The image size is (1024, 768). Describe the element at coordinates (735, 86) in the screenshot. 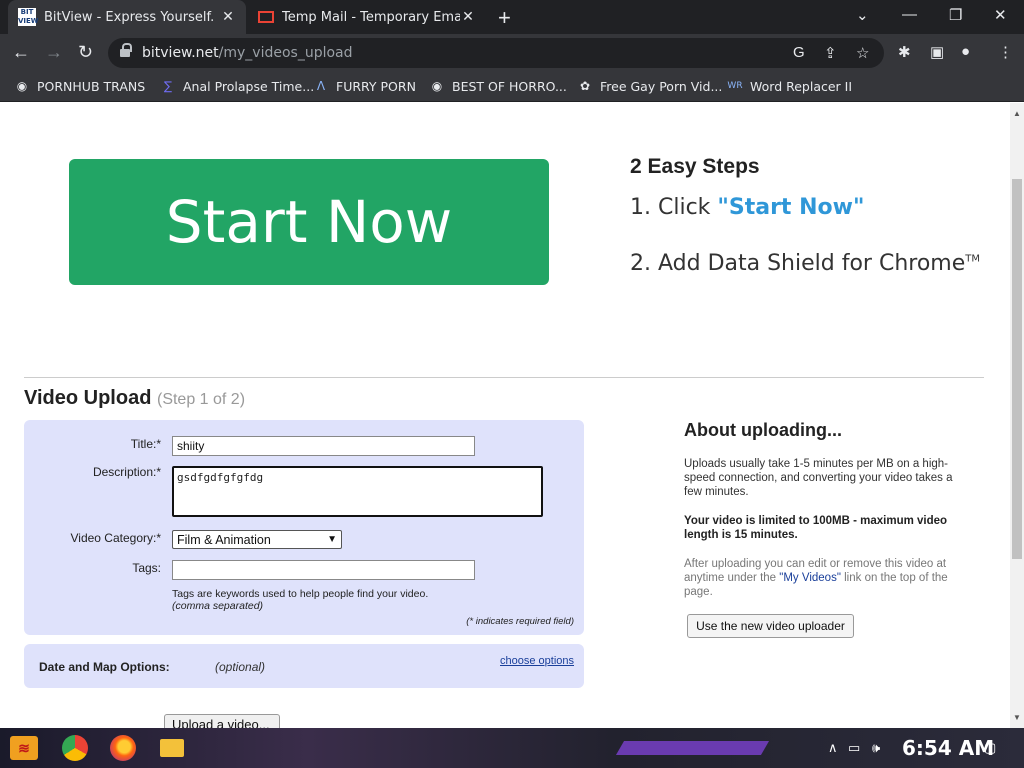

I see `wr-icon: WR` at that location.